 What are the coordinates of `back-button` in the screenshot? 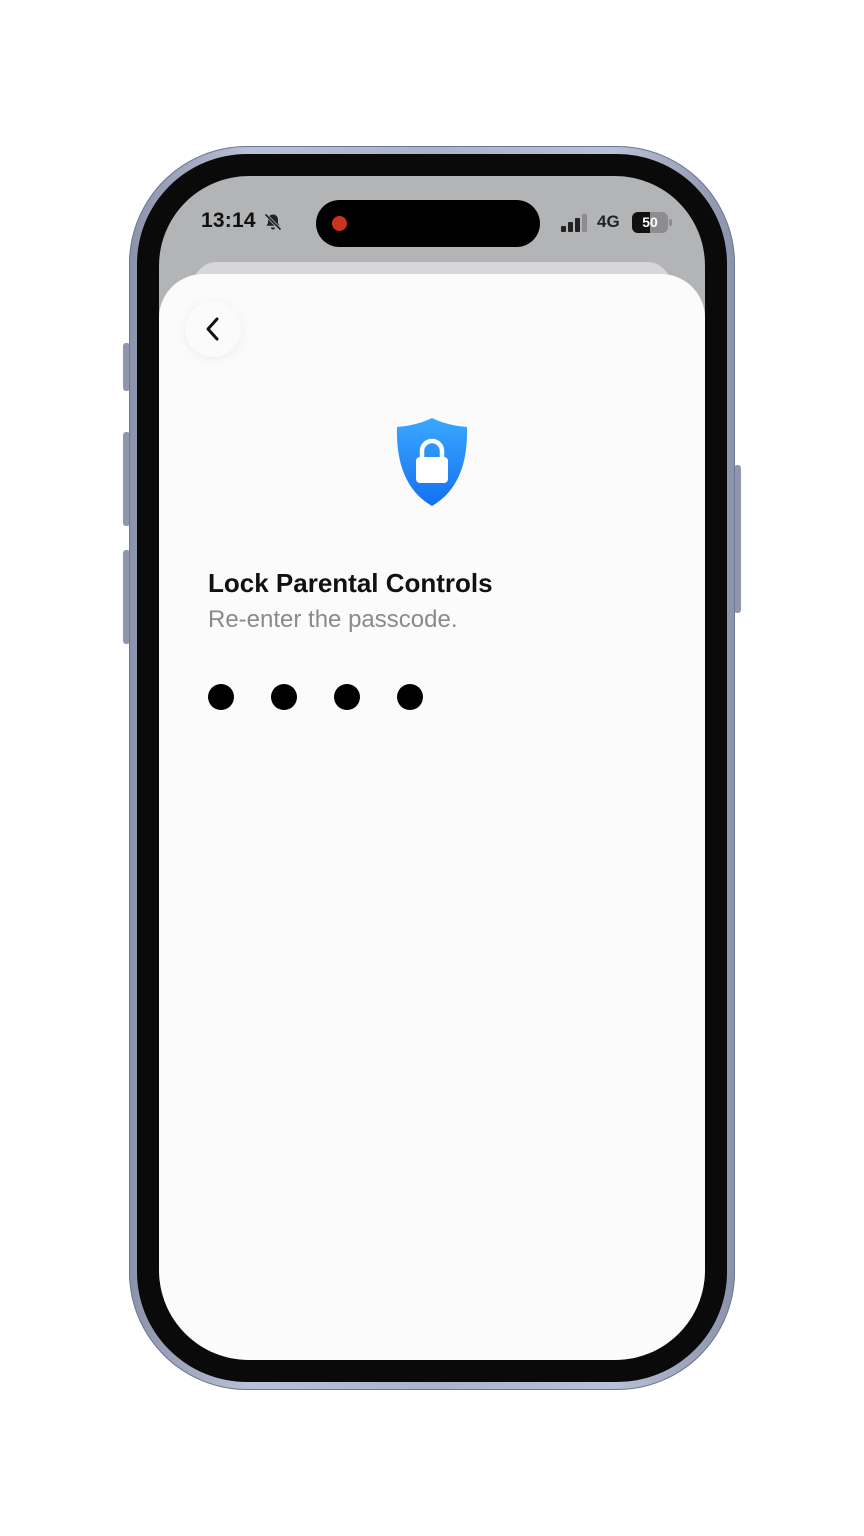 It's located at (213, 329).